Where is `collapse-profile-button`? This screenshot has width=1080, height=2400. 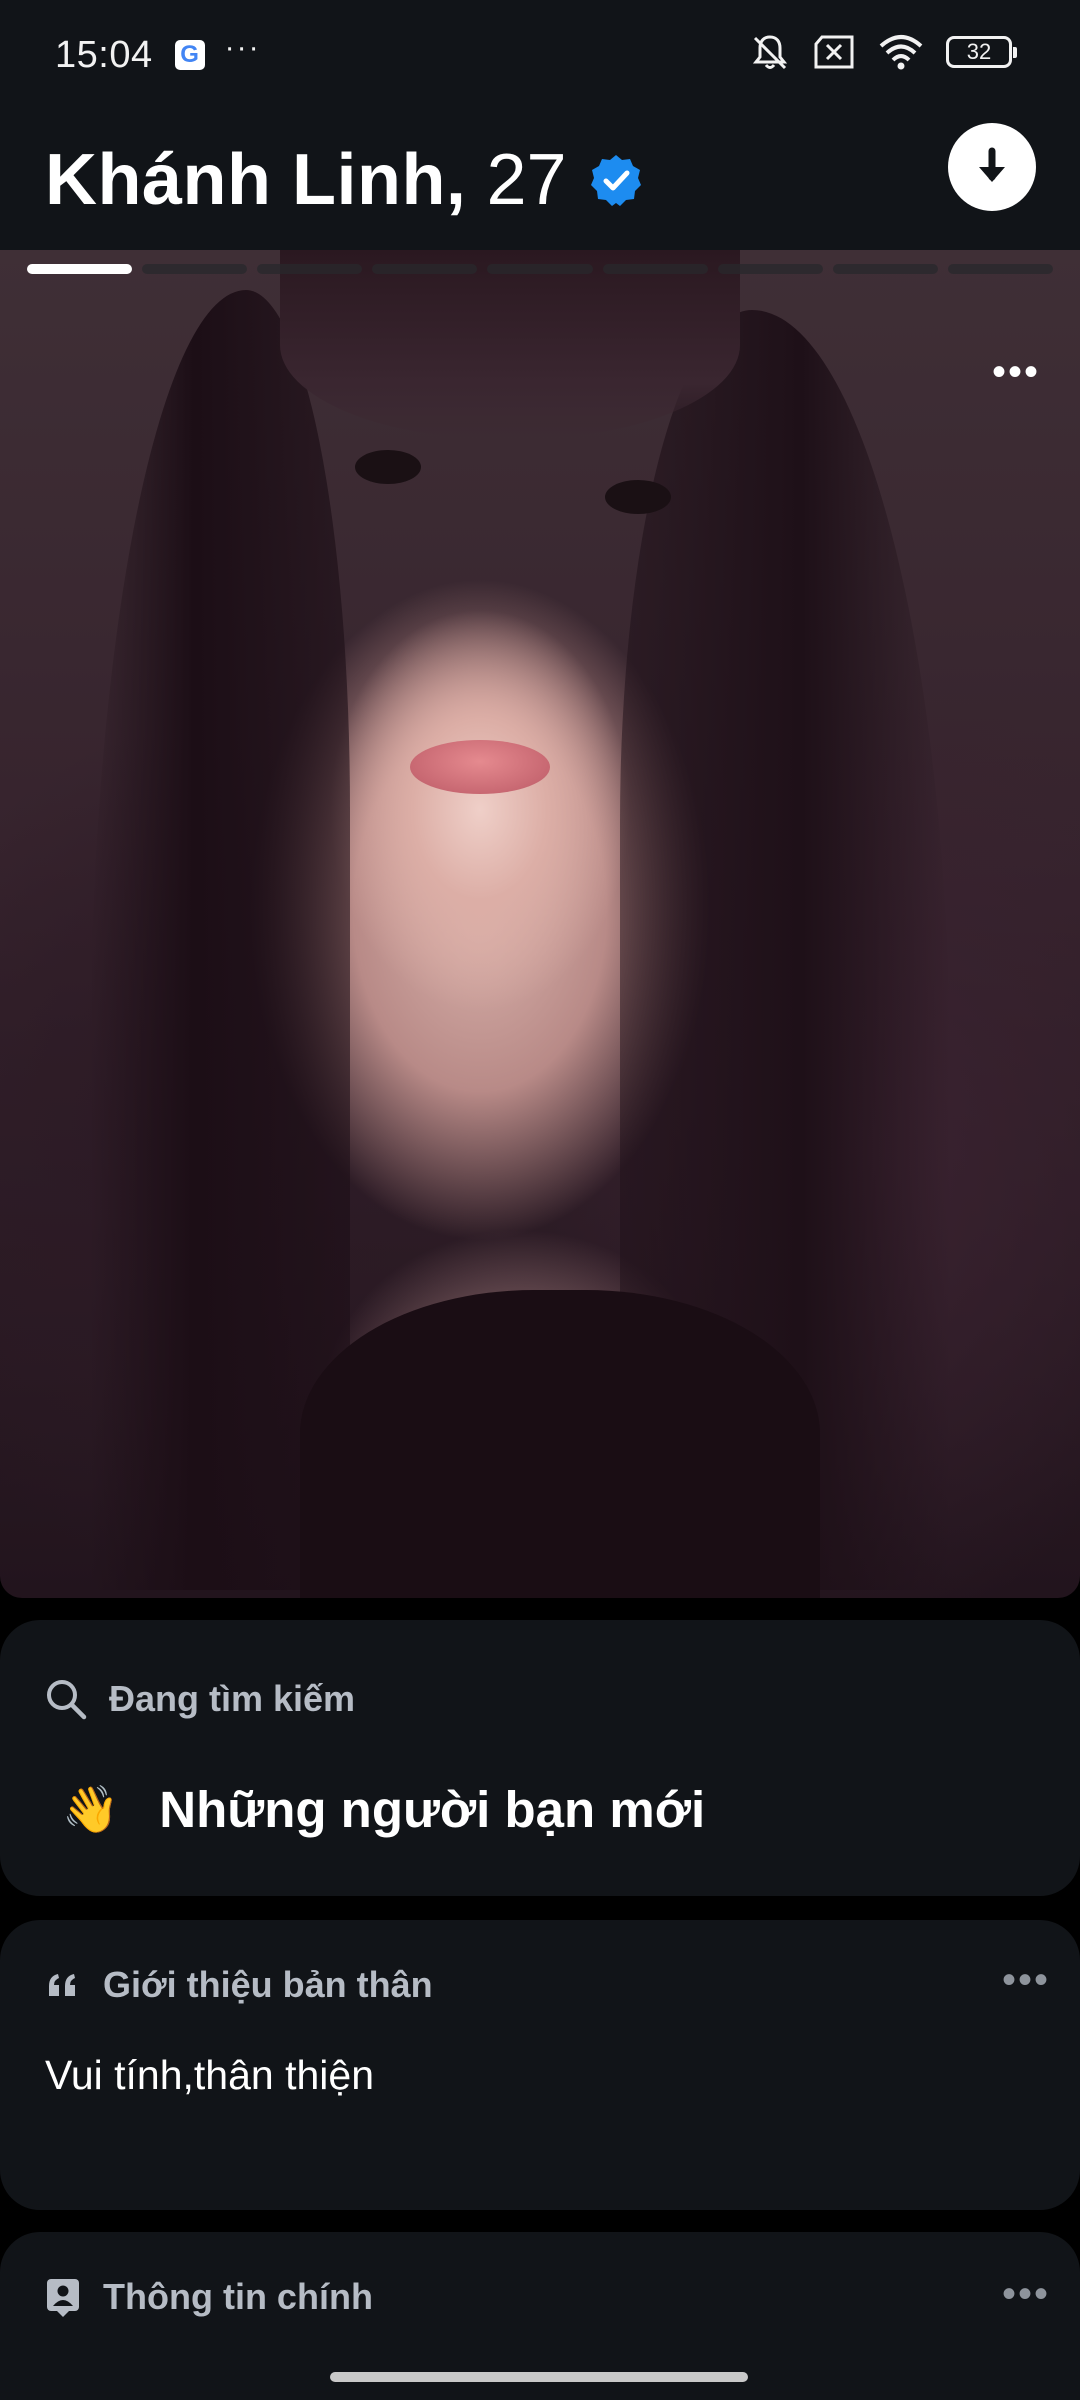
collapse-profile-button is located at coordinates (992, 167).